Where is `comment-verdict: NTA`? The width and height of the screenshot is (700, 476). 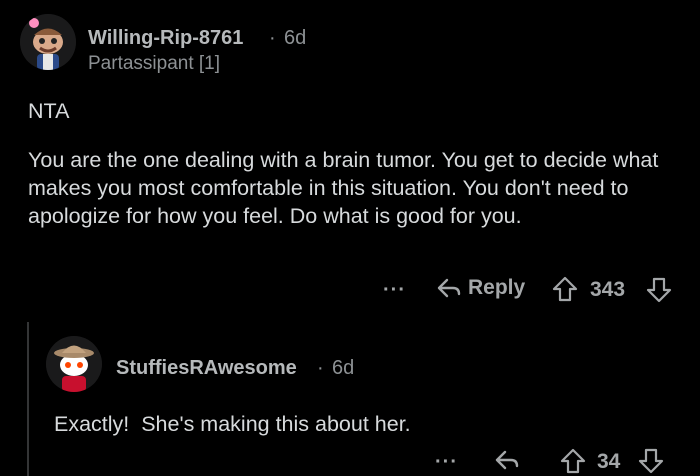
comment-verdict: NTA is located at coordinates (49, 111).